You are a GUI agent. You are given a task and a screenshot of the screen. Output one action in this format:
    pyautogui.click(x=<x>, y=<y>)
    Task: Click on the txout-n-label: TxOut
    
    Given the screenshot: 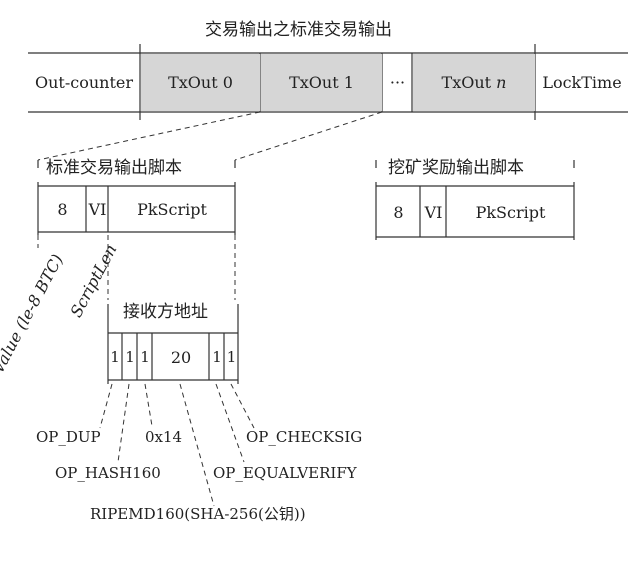 What is the action you would take?
    pyautogui.click(x=466, y=82)
    